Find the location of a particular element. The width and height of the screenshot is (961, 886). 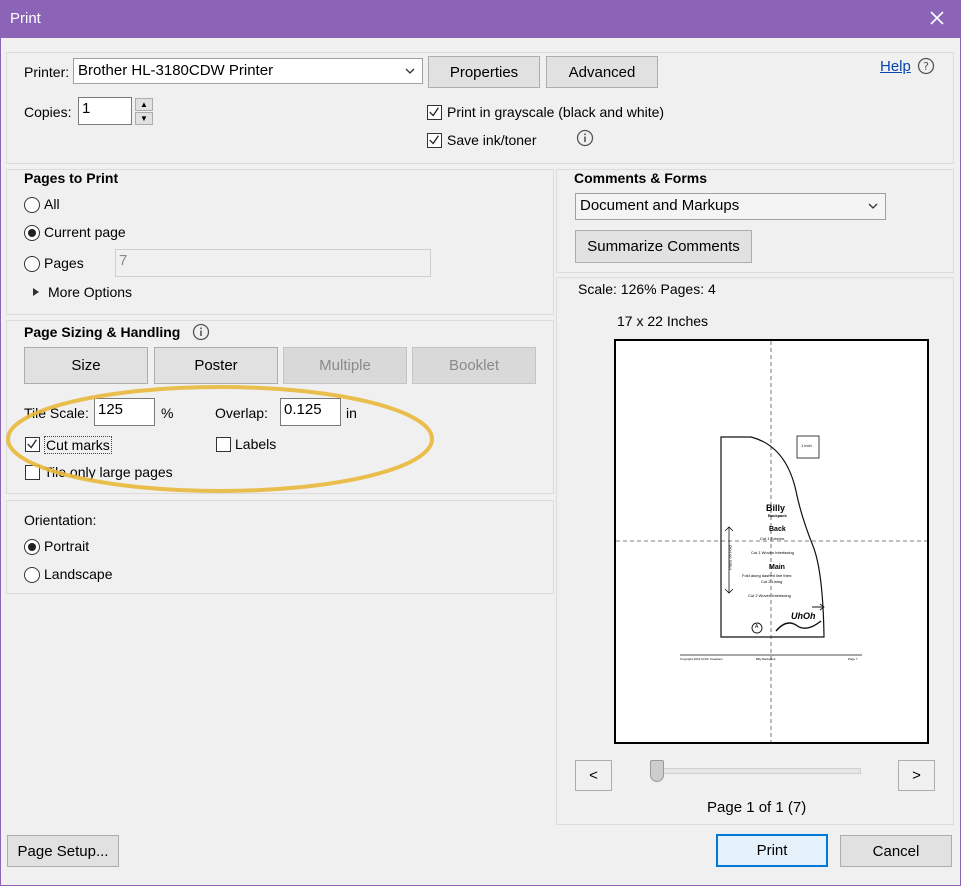

prev-page-button: < is located at coordinates (593, 775).